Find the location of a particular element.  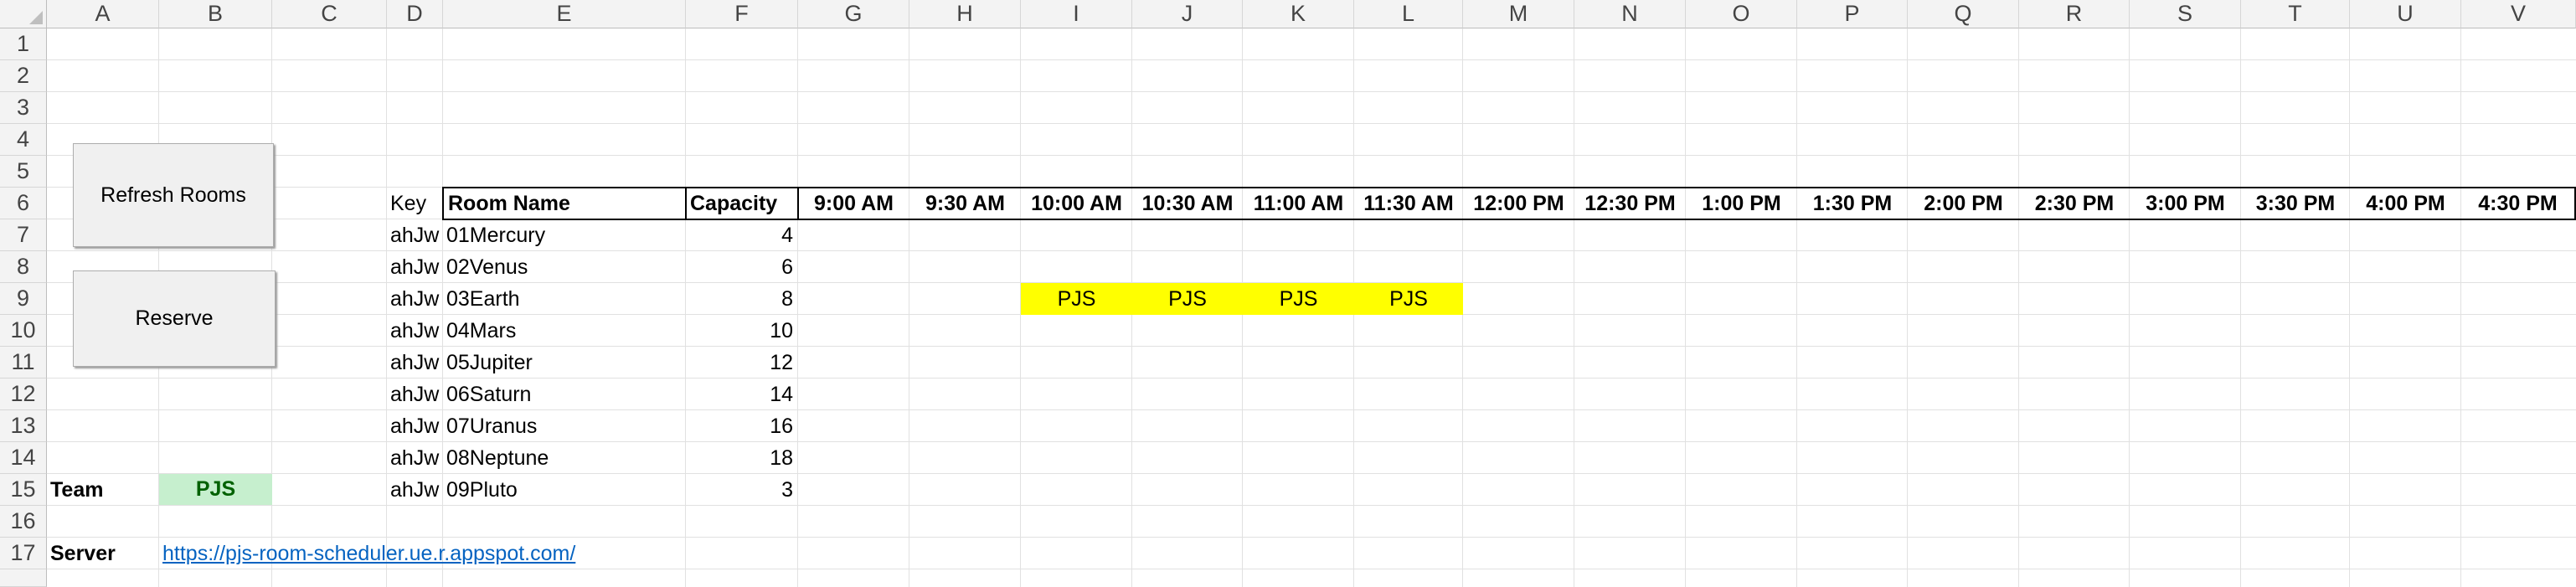

column-header-t: T is located at coordinates (2295, 14).